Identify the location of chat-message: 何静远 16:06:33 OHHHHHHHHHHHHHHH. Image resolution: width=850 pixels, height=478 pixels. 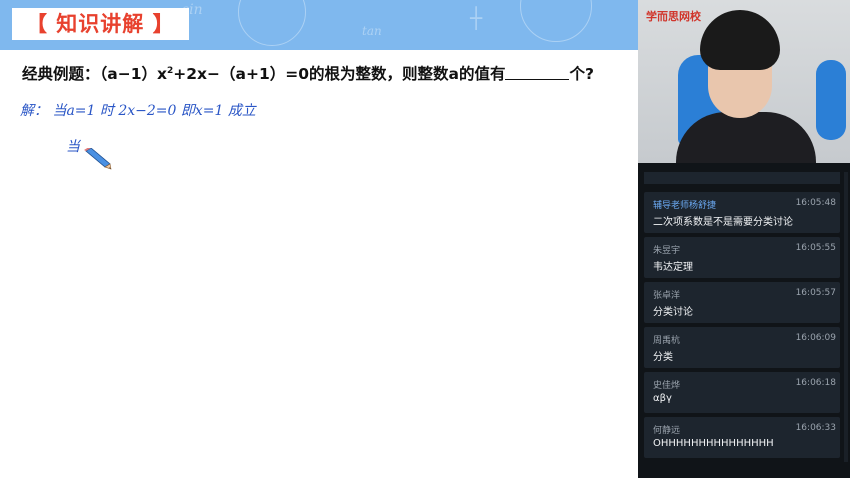
(742, 437).